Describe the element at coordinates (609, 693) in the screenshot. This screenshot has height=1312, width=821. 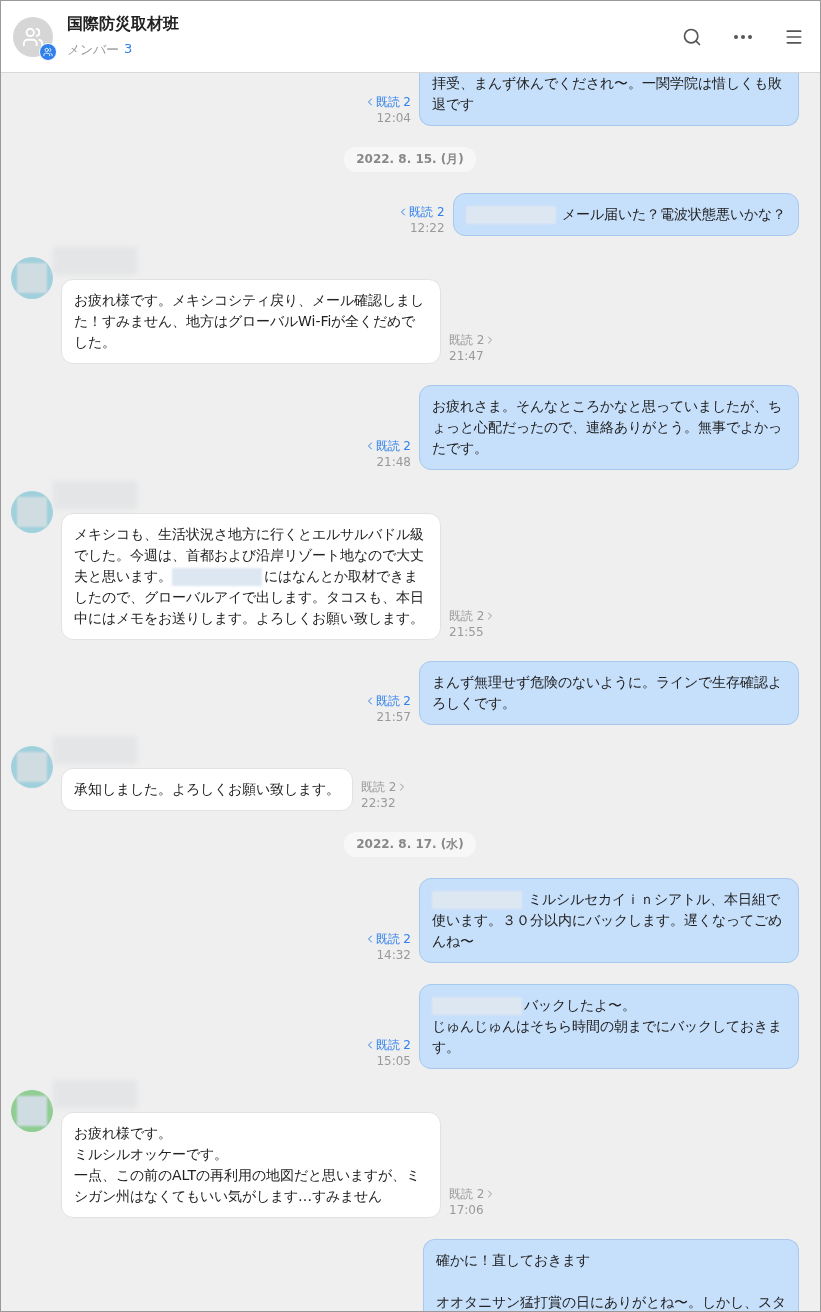
I see `message-bubble: まんず無理せず危険のないように。ラインで生存確認よろしくです。` at that location.